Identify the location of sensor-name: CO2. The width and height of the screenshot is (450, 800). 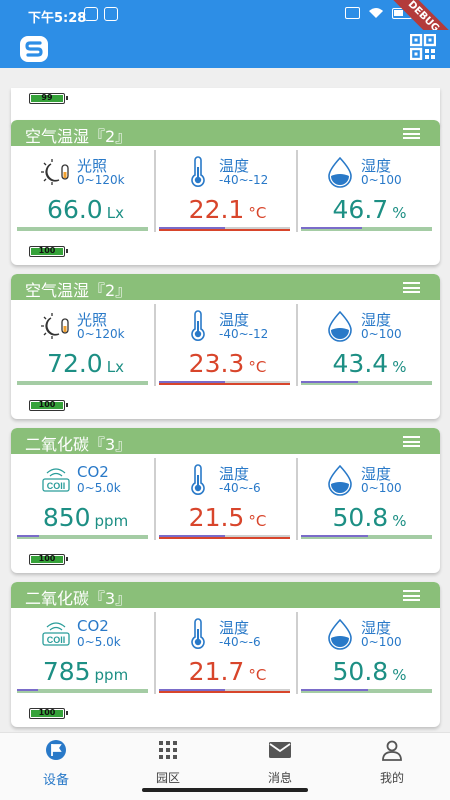
(93, 626).